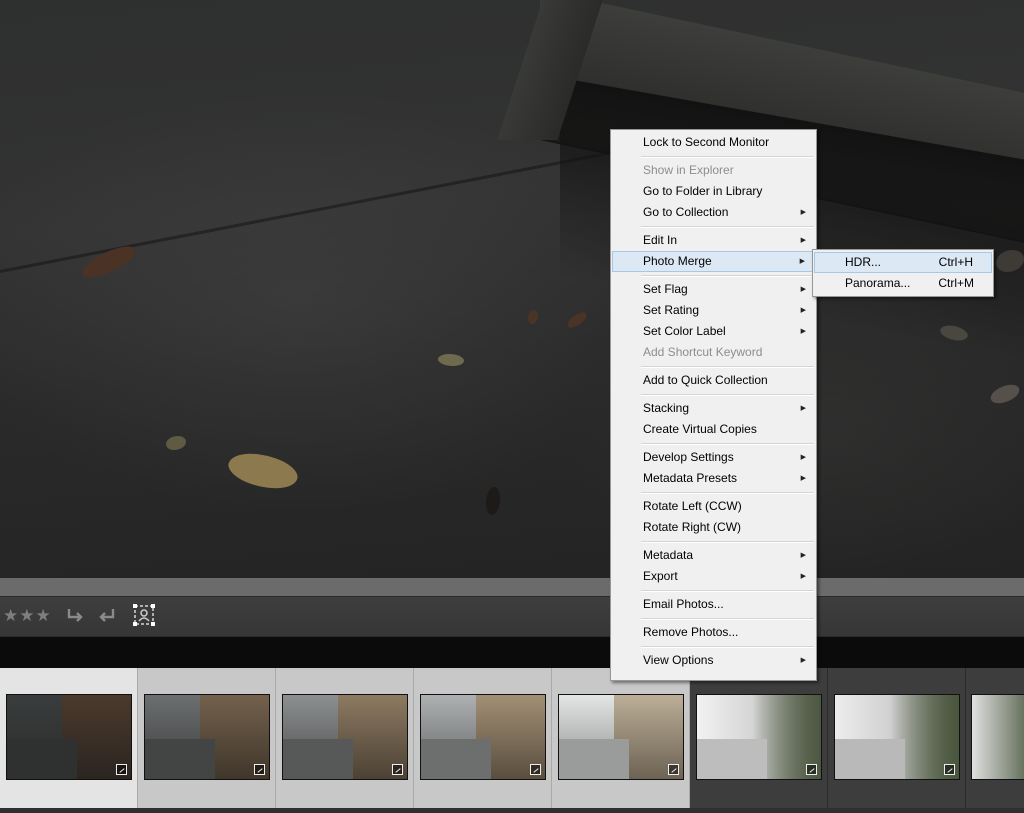  I want to click on shortcut-label: Ctrl+M, so click(956, 283).